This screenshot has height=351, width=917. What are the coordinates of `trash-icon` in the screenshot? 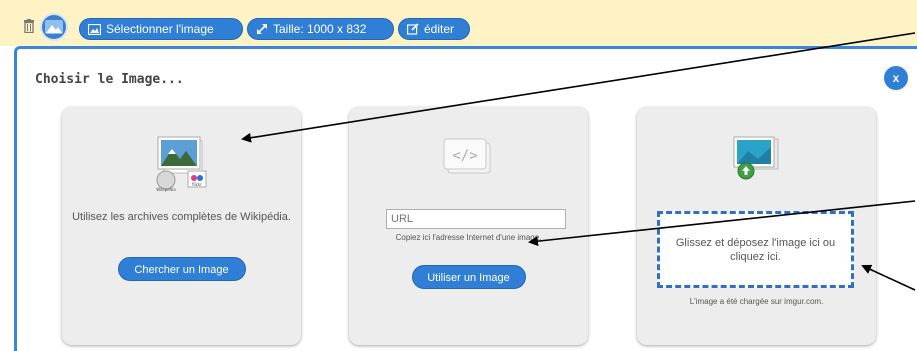 It's located at (29, 26).